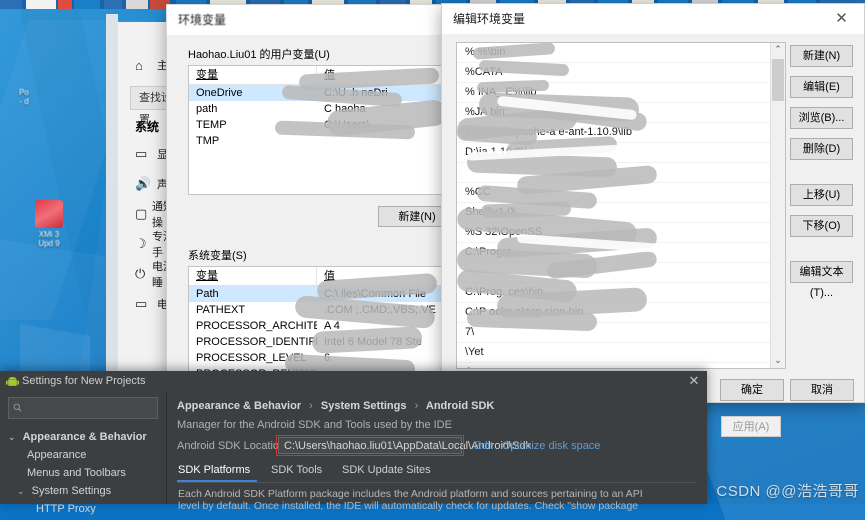  I want to click on breadcrumb-item-appearance-behavior: Appearance & Behavior, so click(239, 406).